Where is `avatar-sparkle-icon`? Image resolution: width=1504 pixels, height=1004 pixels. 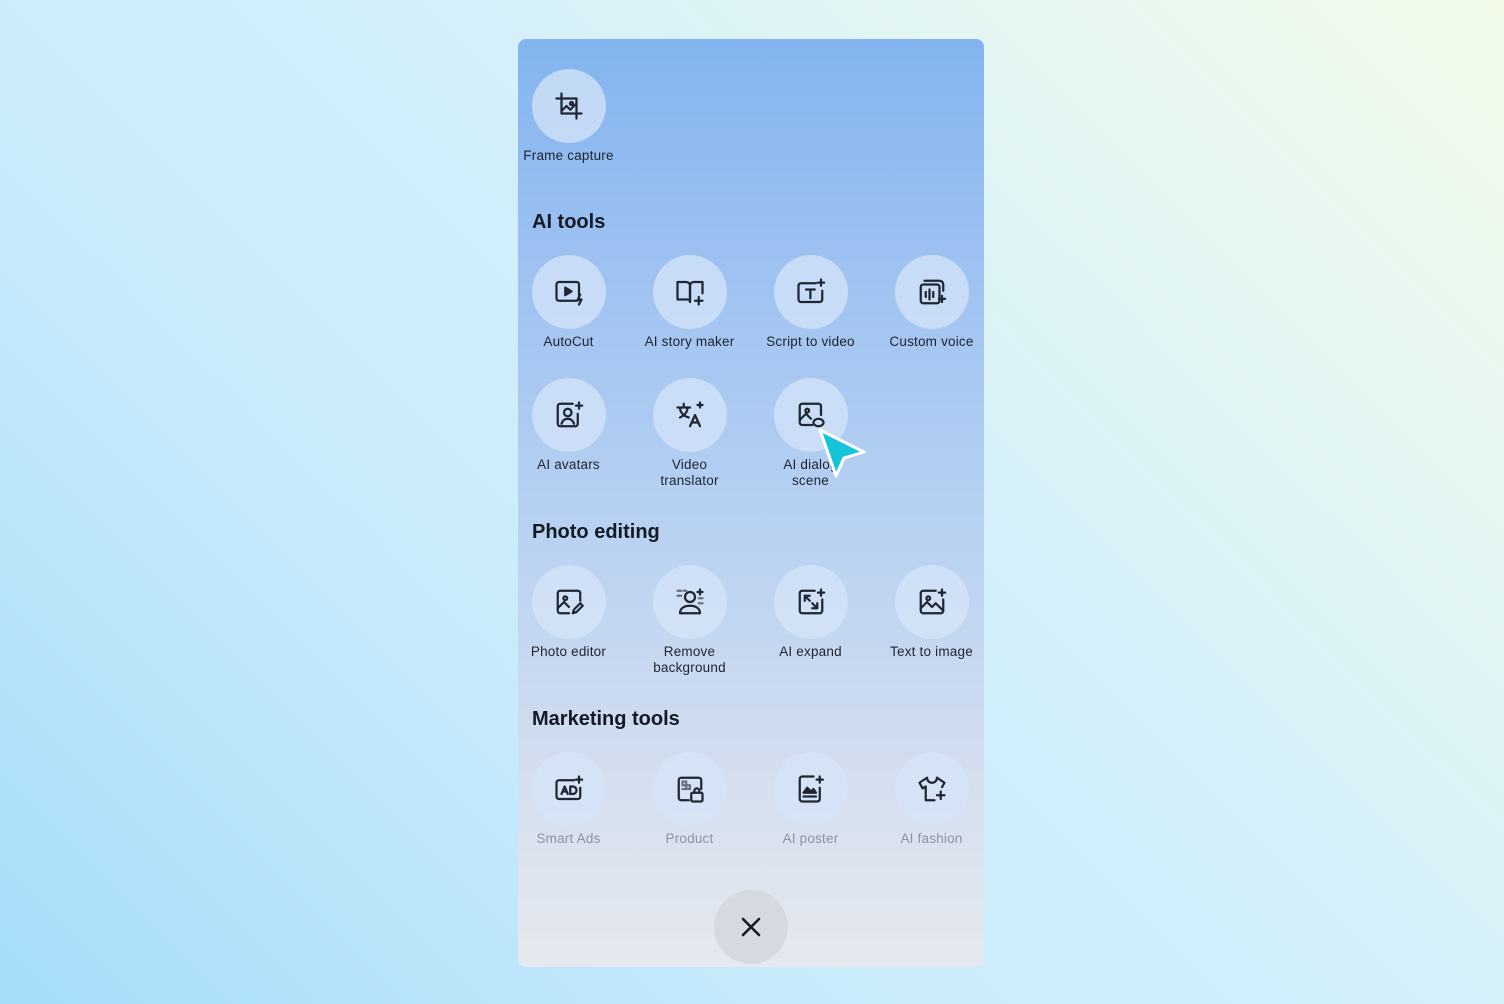 avatar-sparkle-icon is located at coordinates (569, 414).